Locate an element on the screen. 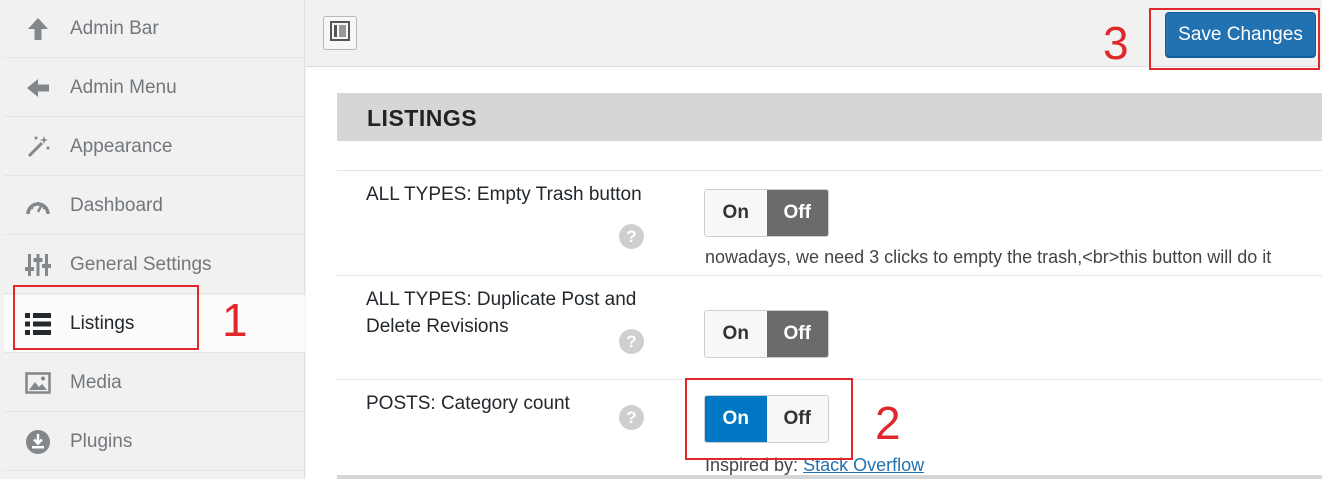 This screenshot has height=479, width=1322. duplicate-post-toggle: On Off is located at coordinates (766, 334).